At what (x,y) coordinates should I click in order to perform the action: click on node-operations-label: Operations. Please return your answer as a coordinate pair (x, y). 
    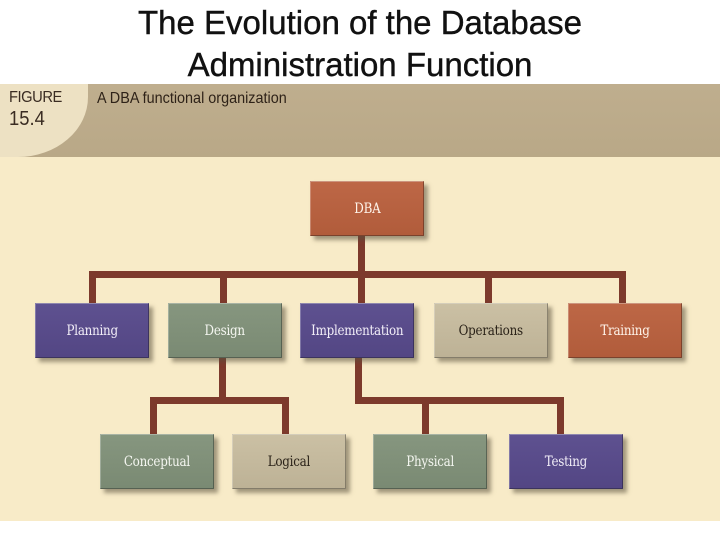
    Looking at the image, I should click on (491, 330).